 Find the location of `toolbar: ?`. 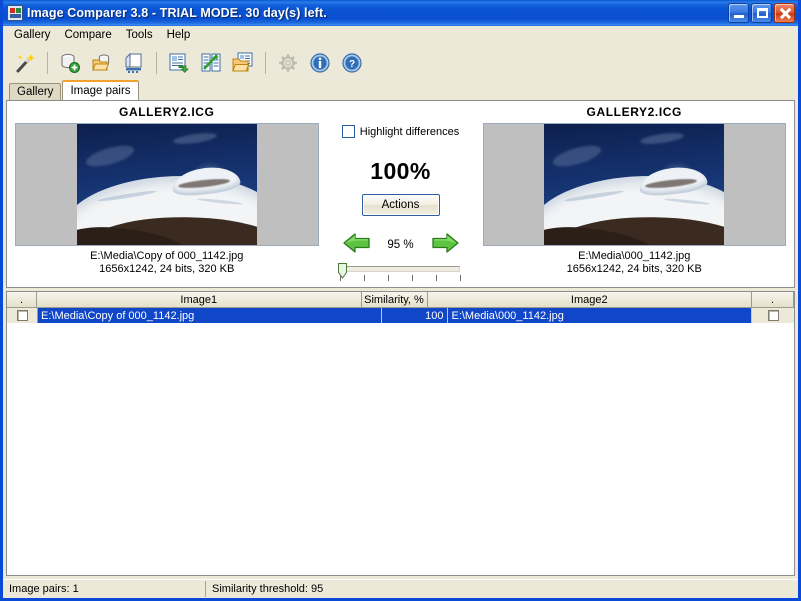

toolbar: ? is located at coordinates (400, 63).